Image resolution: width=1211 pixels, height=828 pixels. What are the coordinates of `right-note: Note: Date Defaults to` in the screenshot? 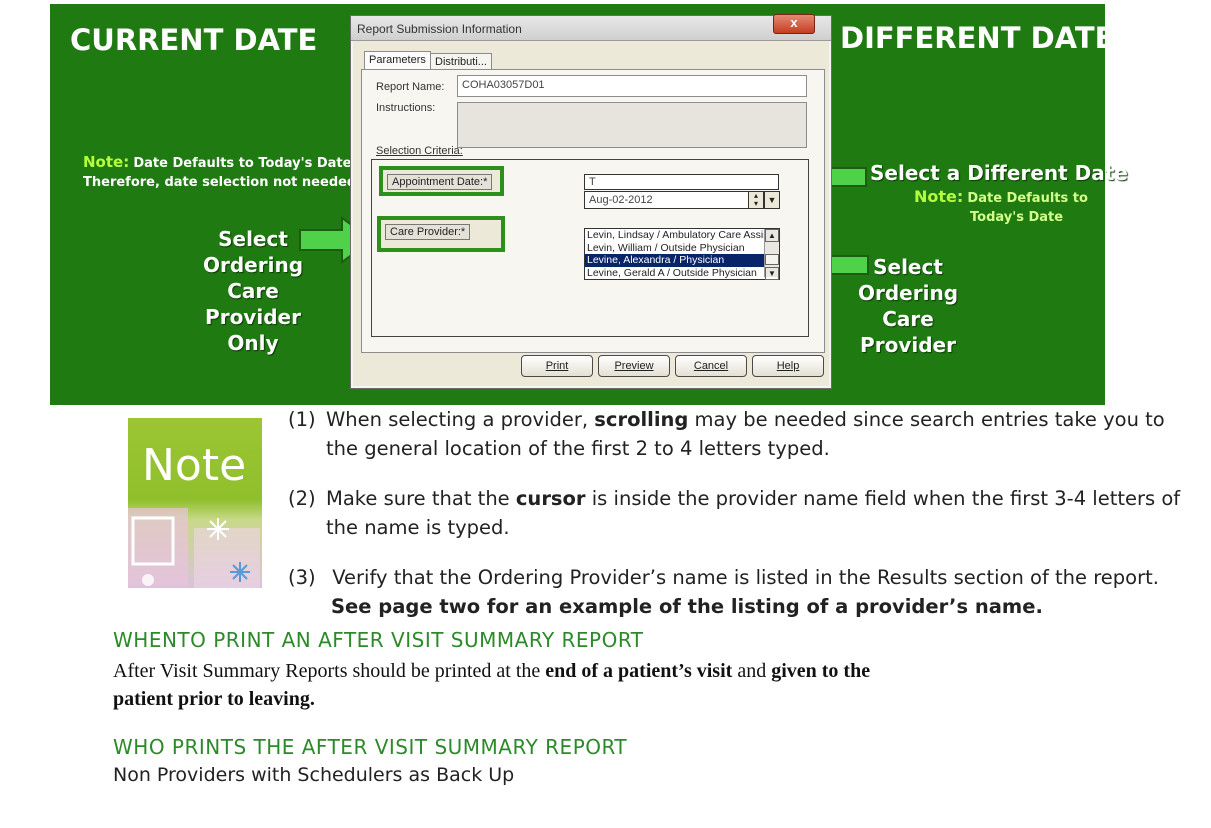 It's located at (1001, 196).